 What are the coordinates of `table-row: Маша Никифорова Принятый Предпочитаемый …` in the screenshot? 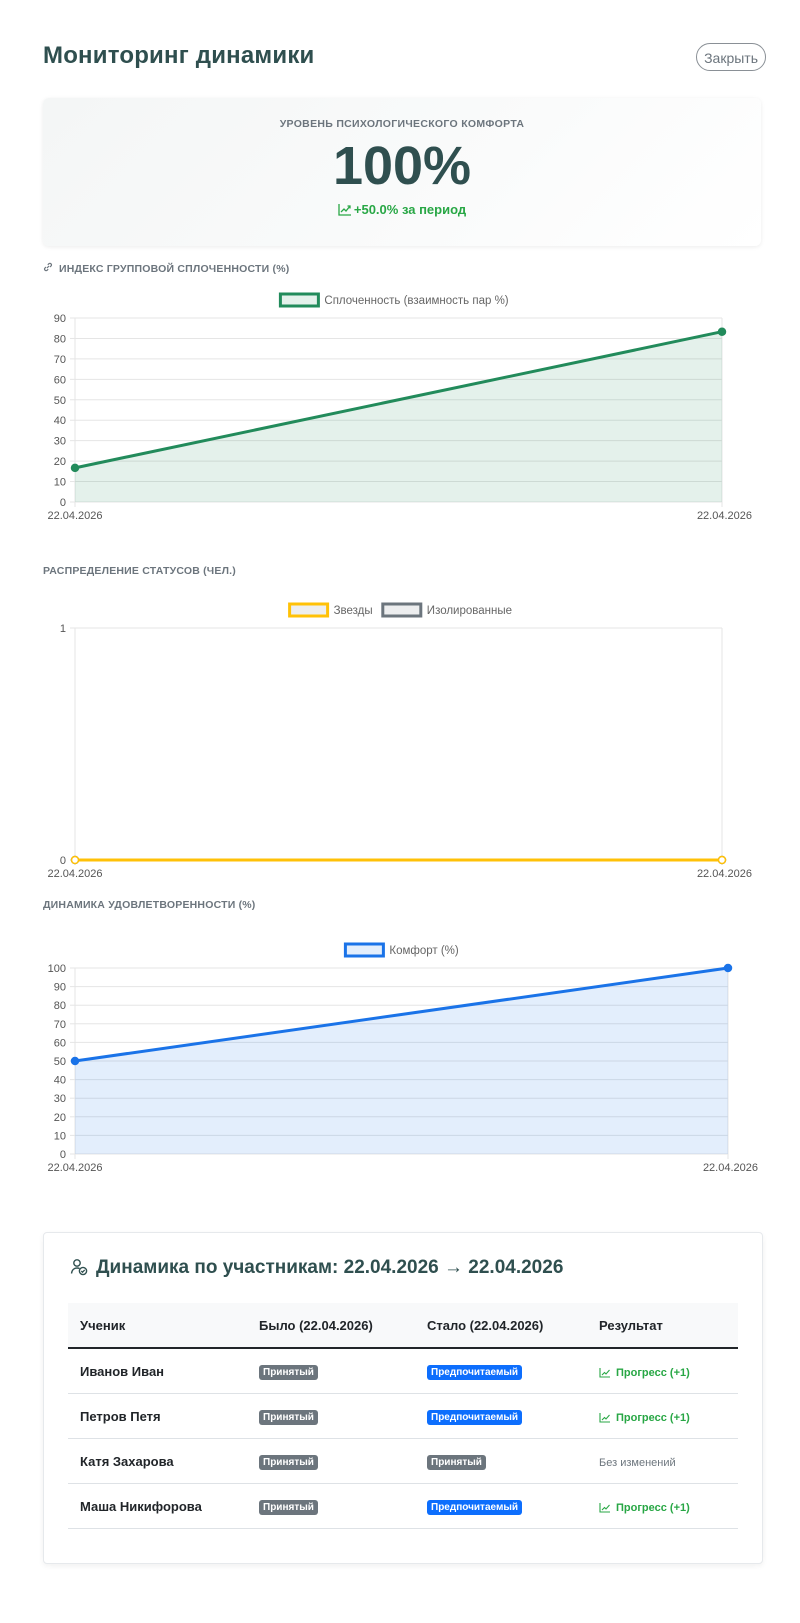 It's located at (403, 1506).